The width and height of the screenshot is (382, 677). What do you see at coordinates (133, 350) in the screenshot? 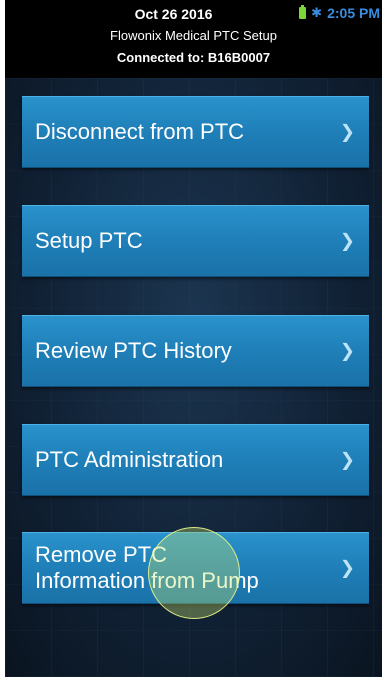
I see `menu-item-label: Review PTC History` at bounding box center [133, 350].